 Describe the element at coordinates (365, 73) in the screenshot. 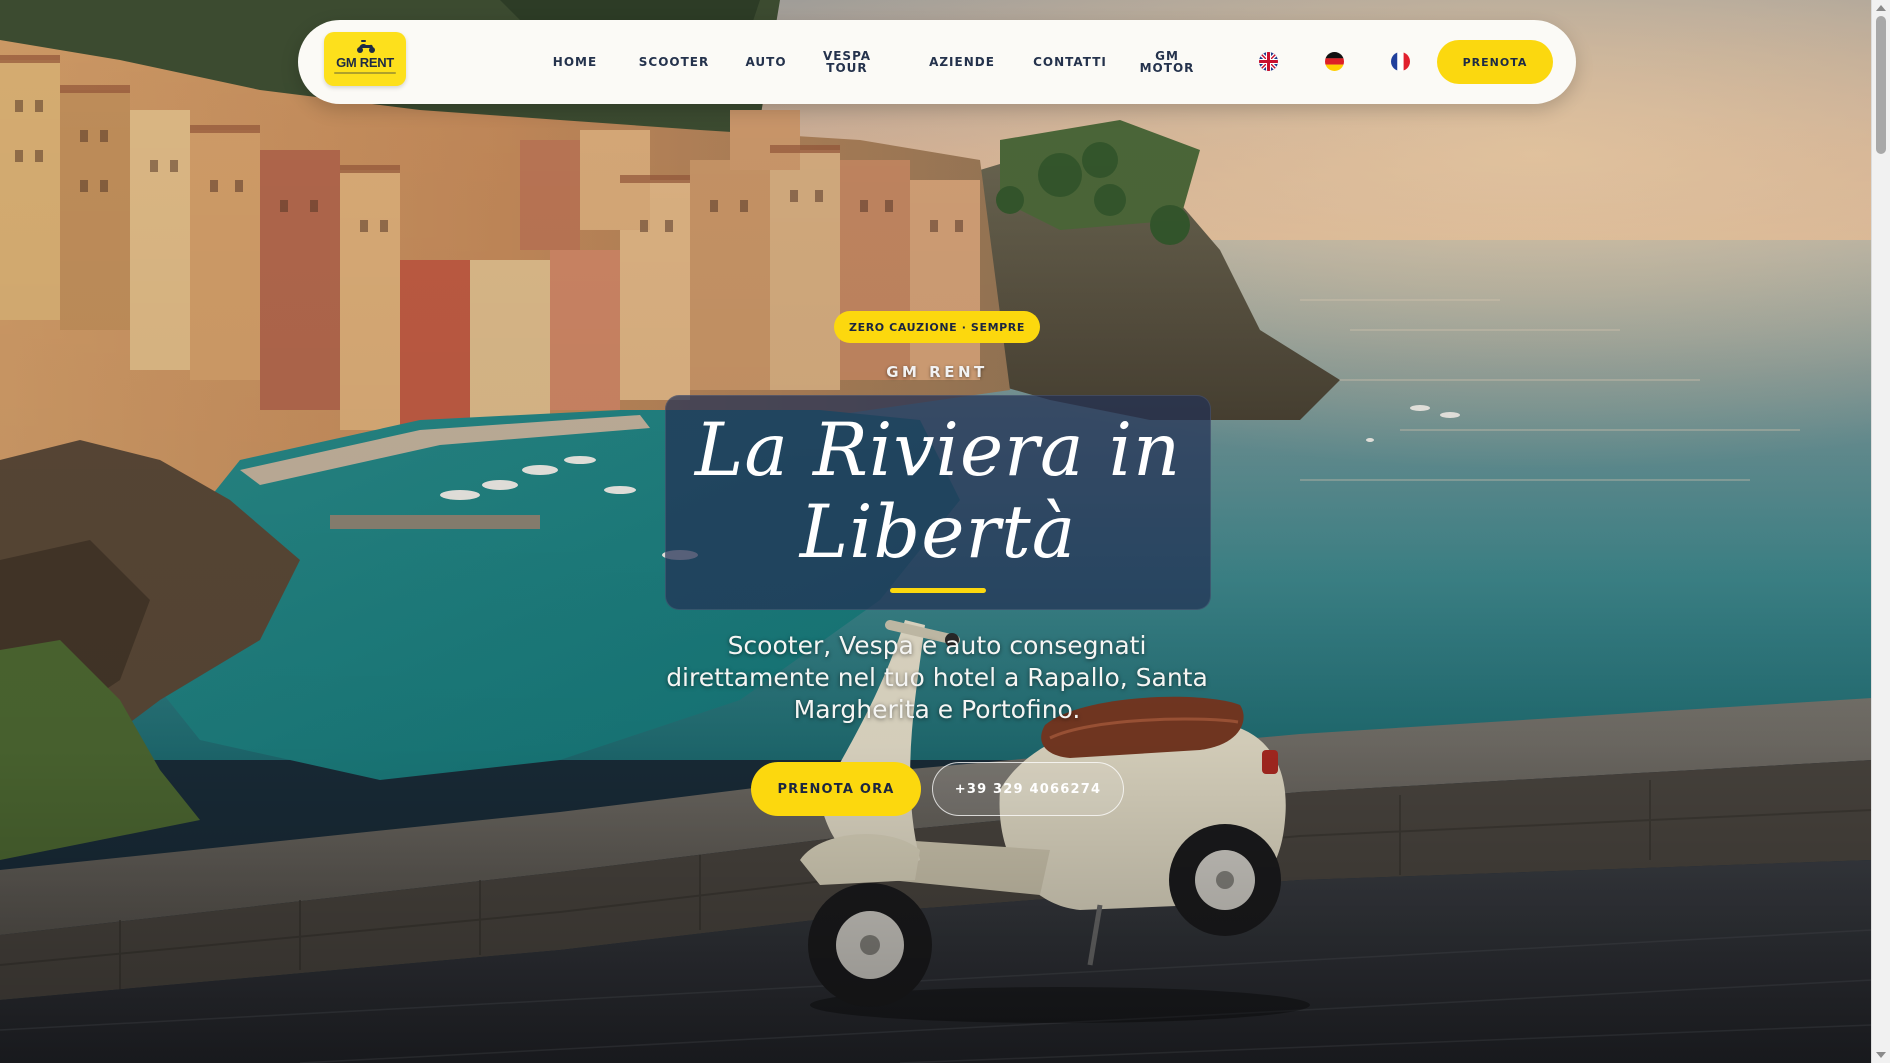

I see `logo-tagline-line` at that location.